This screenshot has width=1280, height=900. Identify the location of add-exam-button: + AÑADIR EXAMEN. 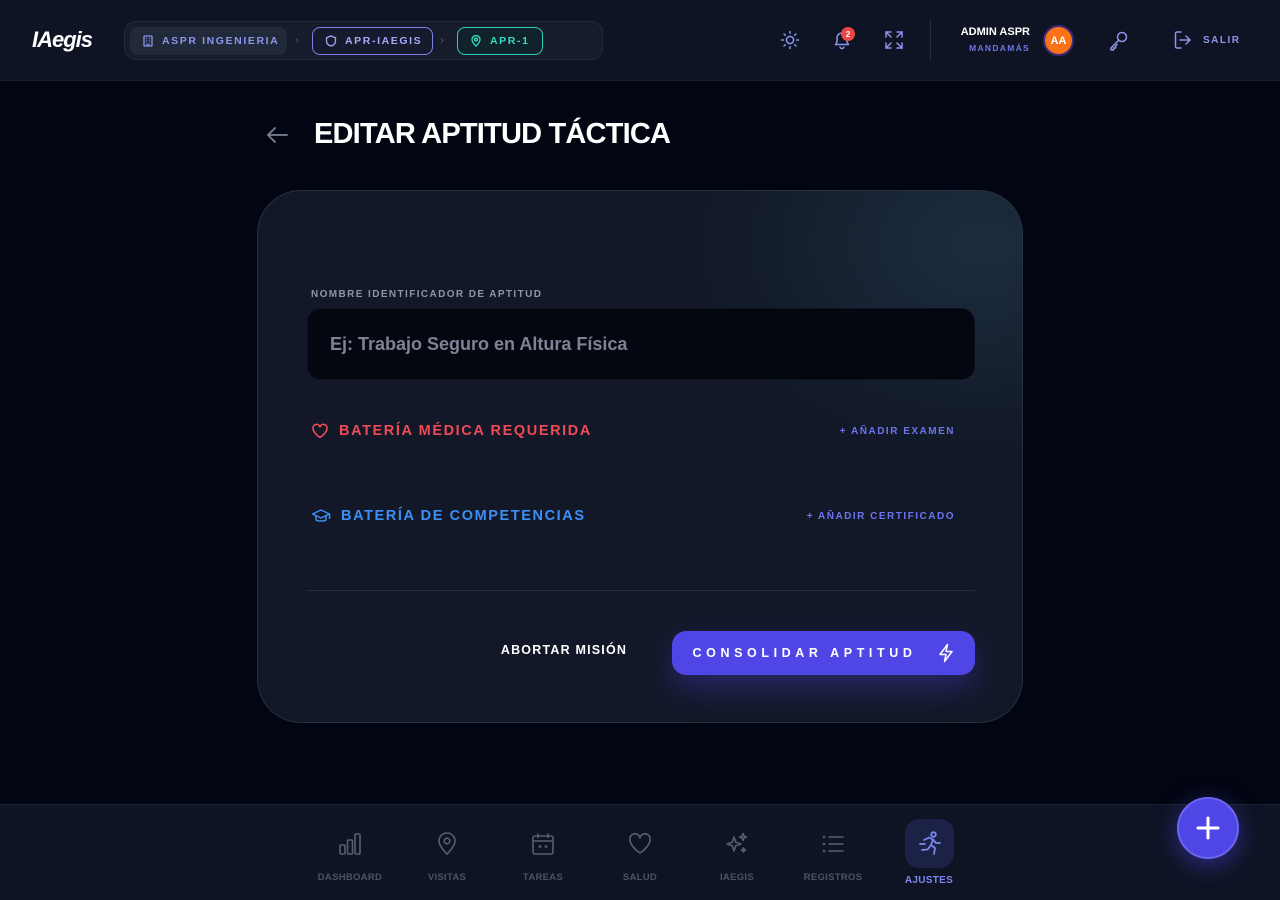
(897, 431).